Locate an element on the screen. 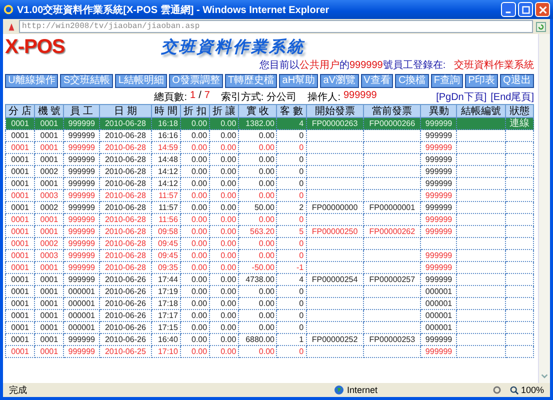 The image size is (553, 400). menu-button: aV瀏覽 is located at coordinates (339, 81).